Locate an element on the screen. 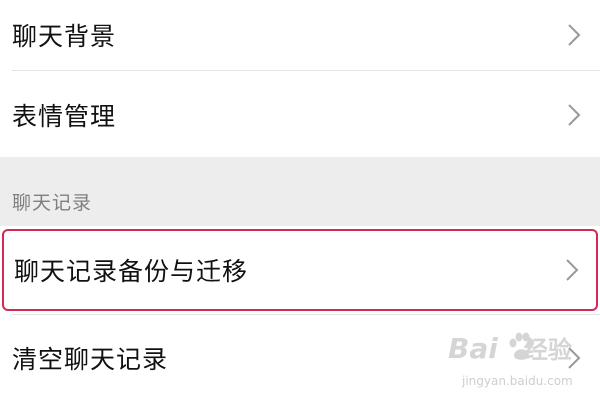 The width and height of the screenshot is (600, 400). chat-history-backup-migrate-label: 聊天记录备份与迁移 is located at coordinates (131, 271).